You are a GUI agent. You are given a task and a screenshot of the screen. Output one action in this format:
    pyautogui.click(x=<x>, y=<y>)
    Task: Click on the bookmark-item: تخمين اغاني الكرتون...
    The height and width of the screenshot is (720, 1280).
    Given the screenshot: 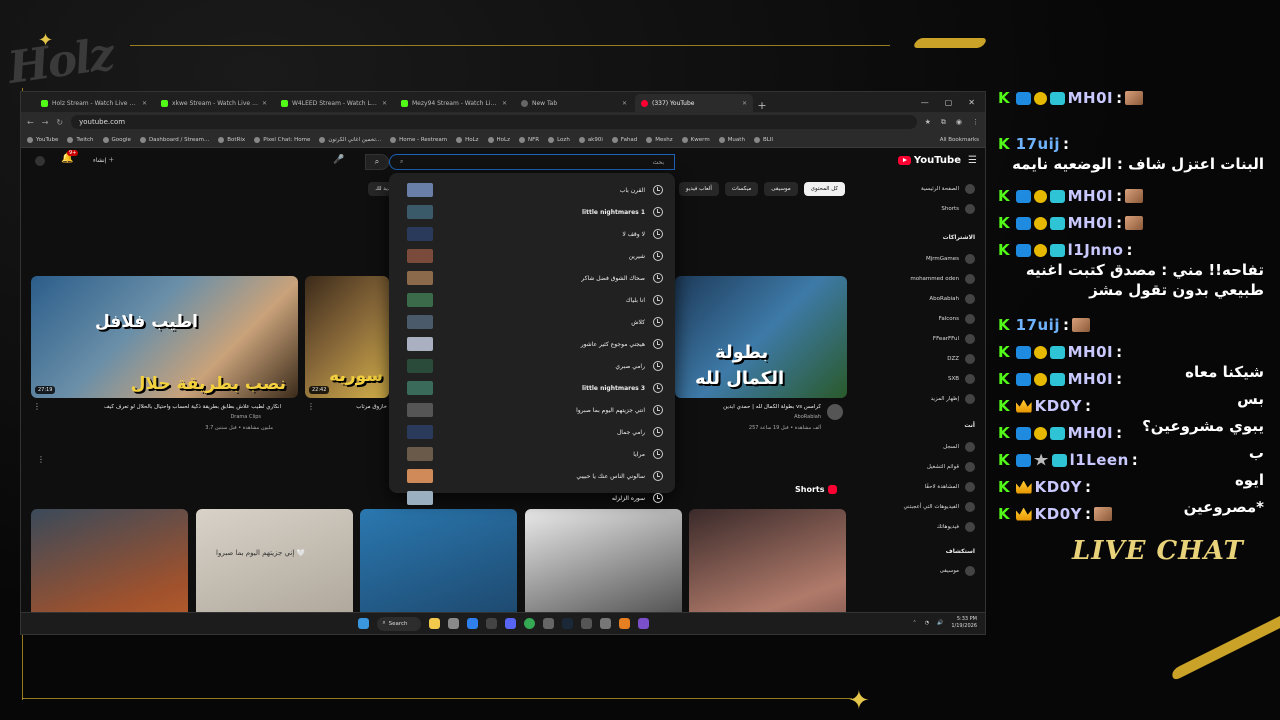 What is the action you would take?
    pyautogui.click(x=350, y=139)
    